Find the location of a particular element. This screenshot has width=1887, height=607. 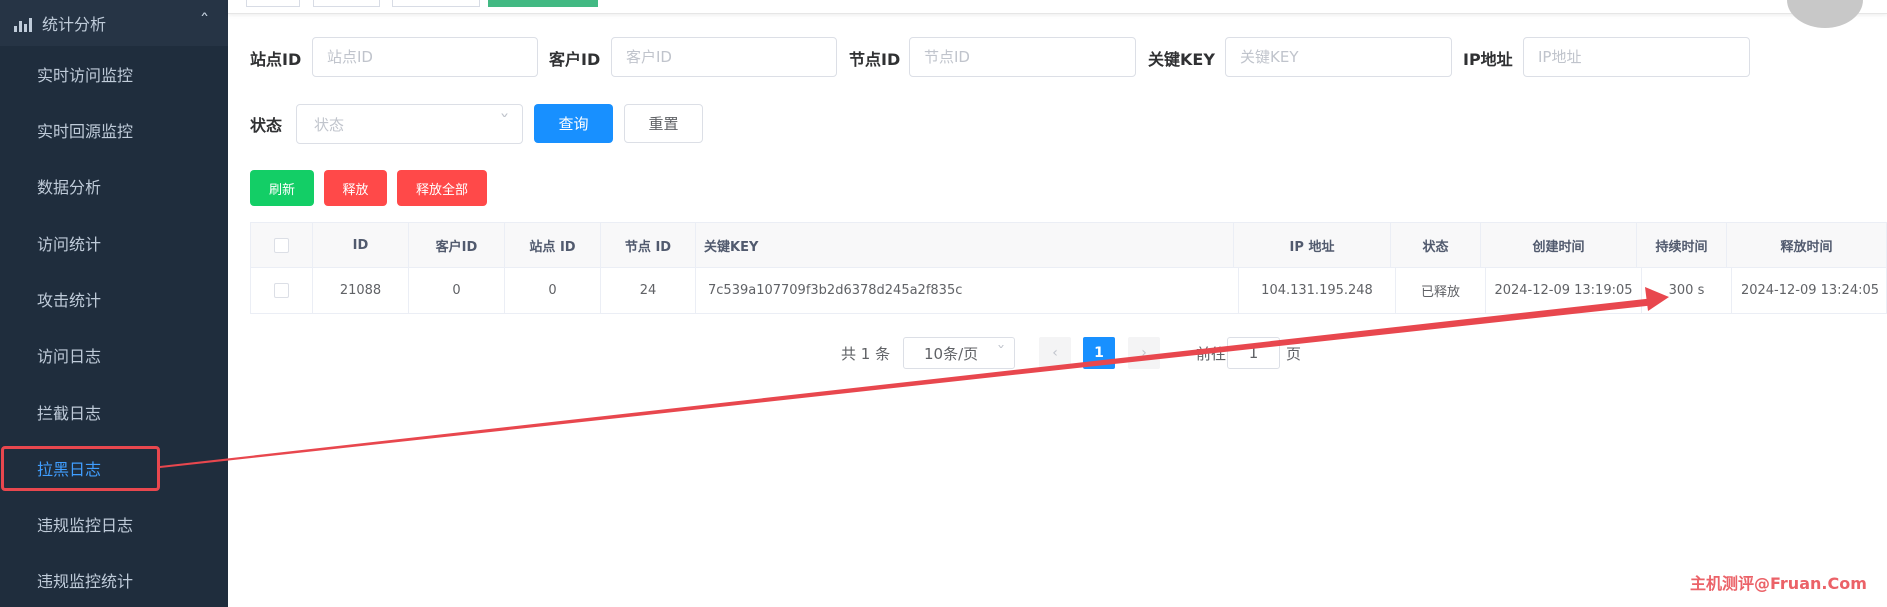

column-header-released: 释放时间 is located at coordinates (1807, 245).